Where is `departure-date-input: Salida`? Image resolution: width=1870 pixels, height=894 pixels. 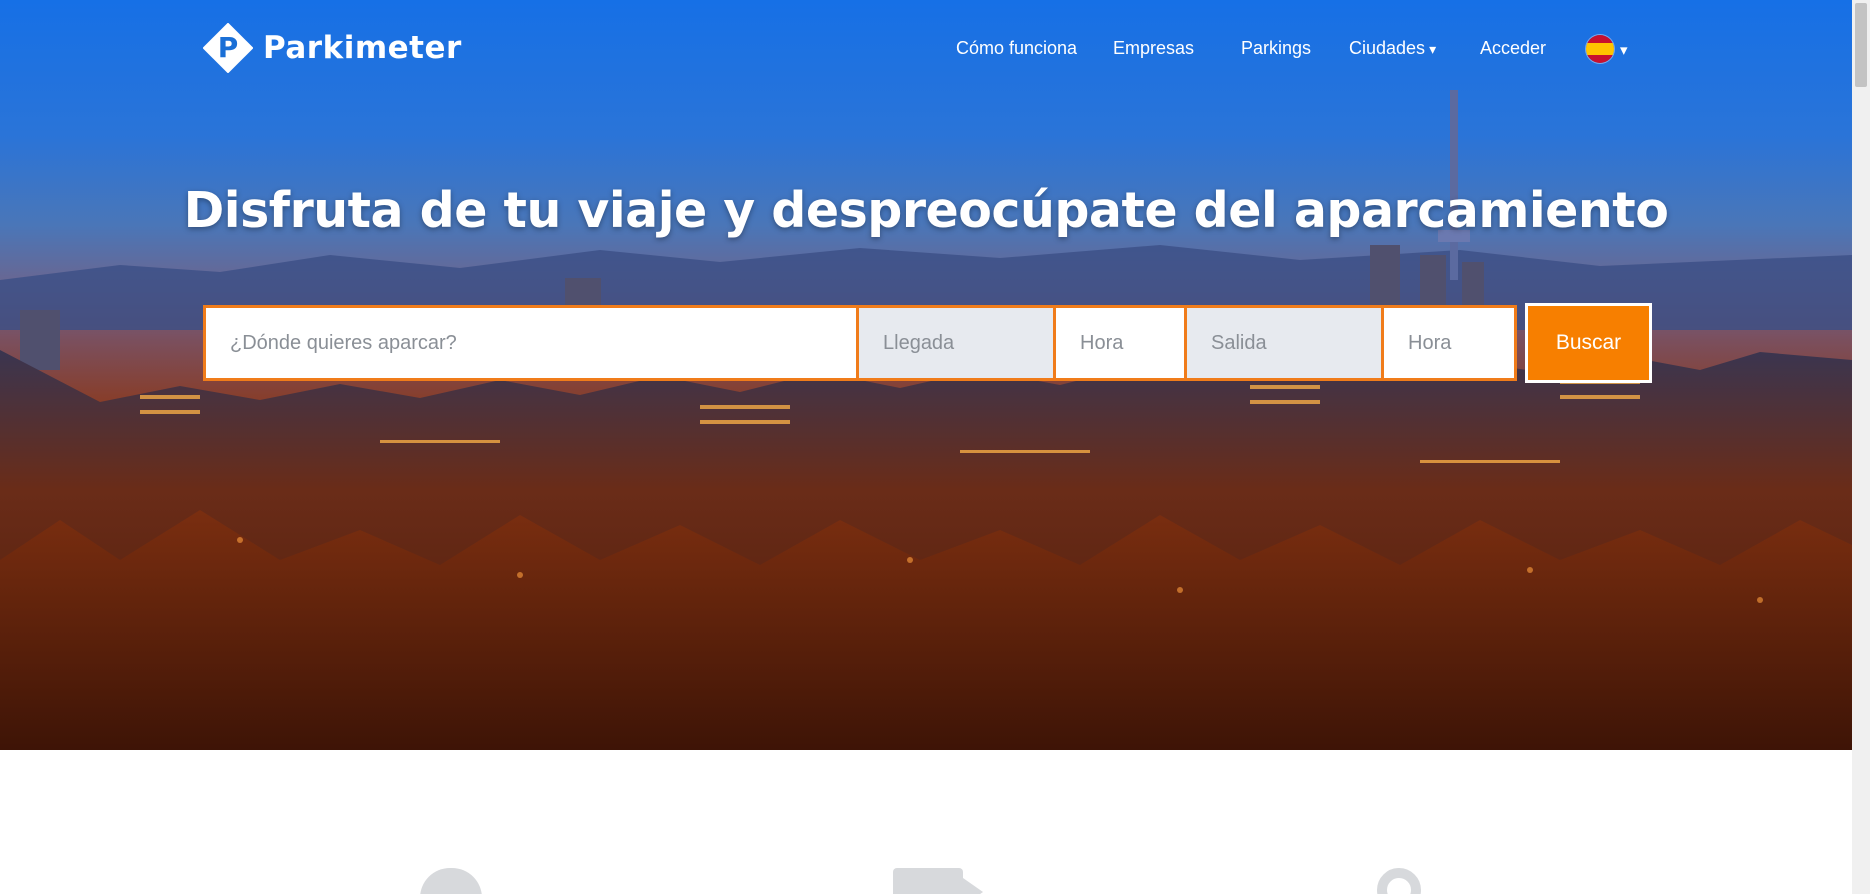 departure-date-input: Salida is located at coordinates (1285, 343).